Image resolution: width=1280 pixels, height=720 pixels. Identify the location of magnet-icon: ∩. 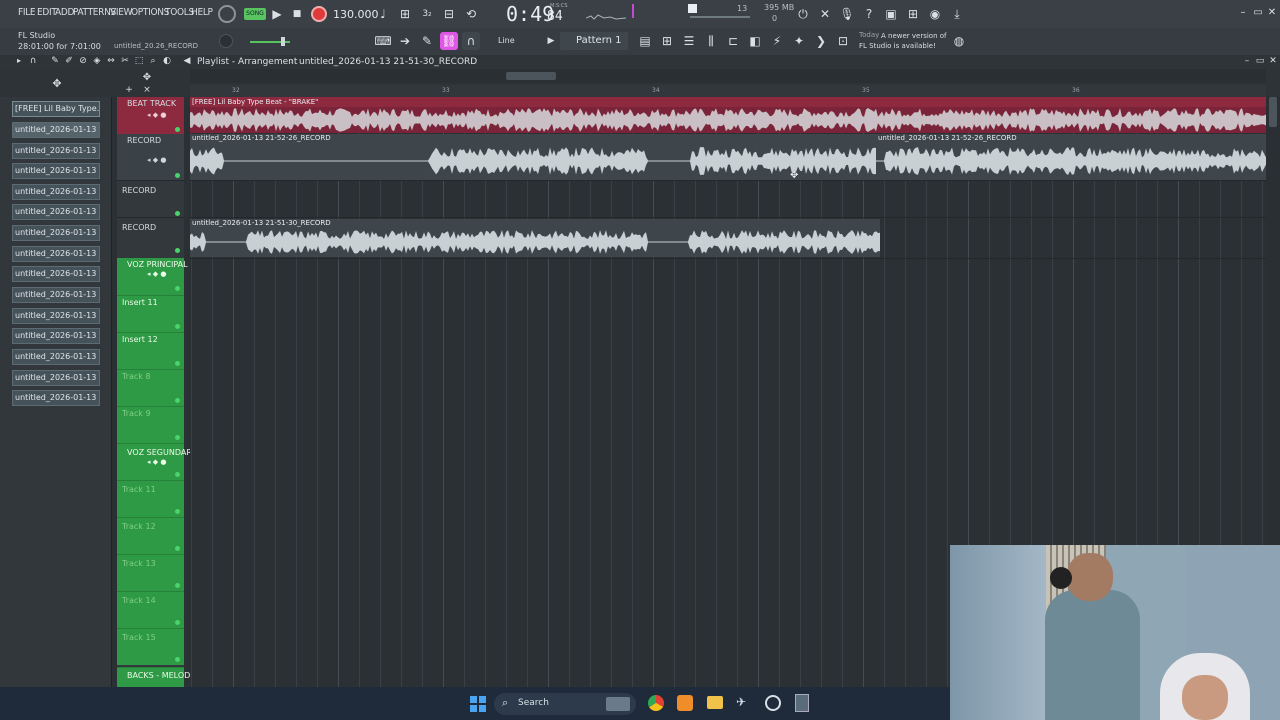
(471, 41).